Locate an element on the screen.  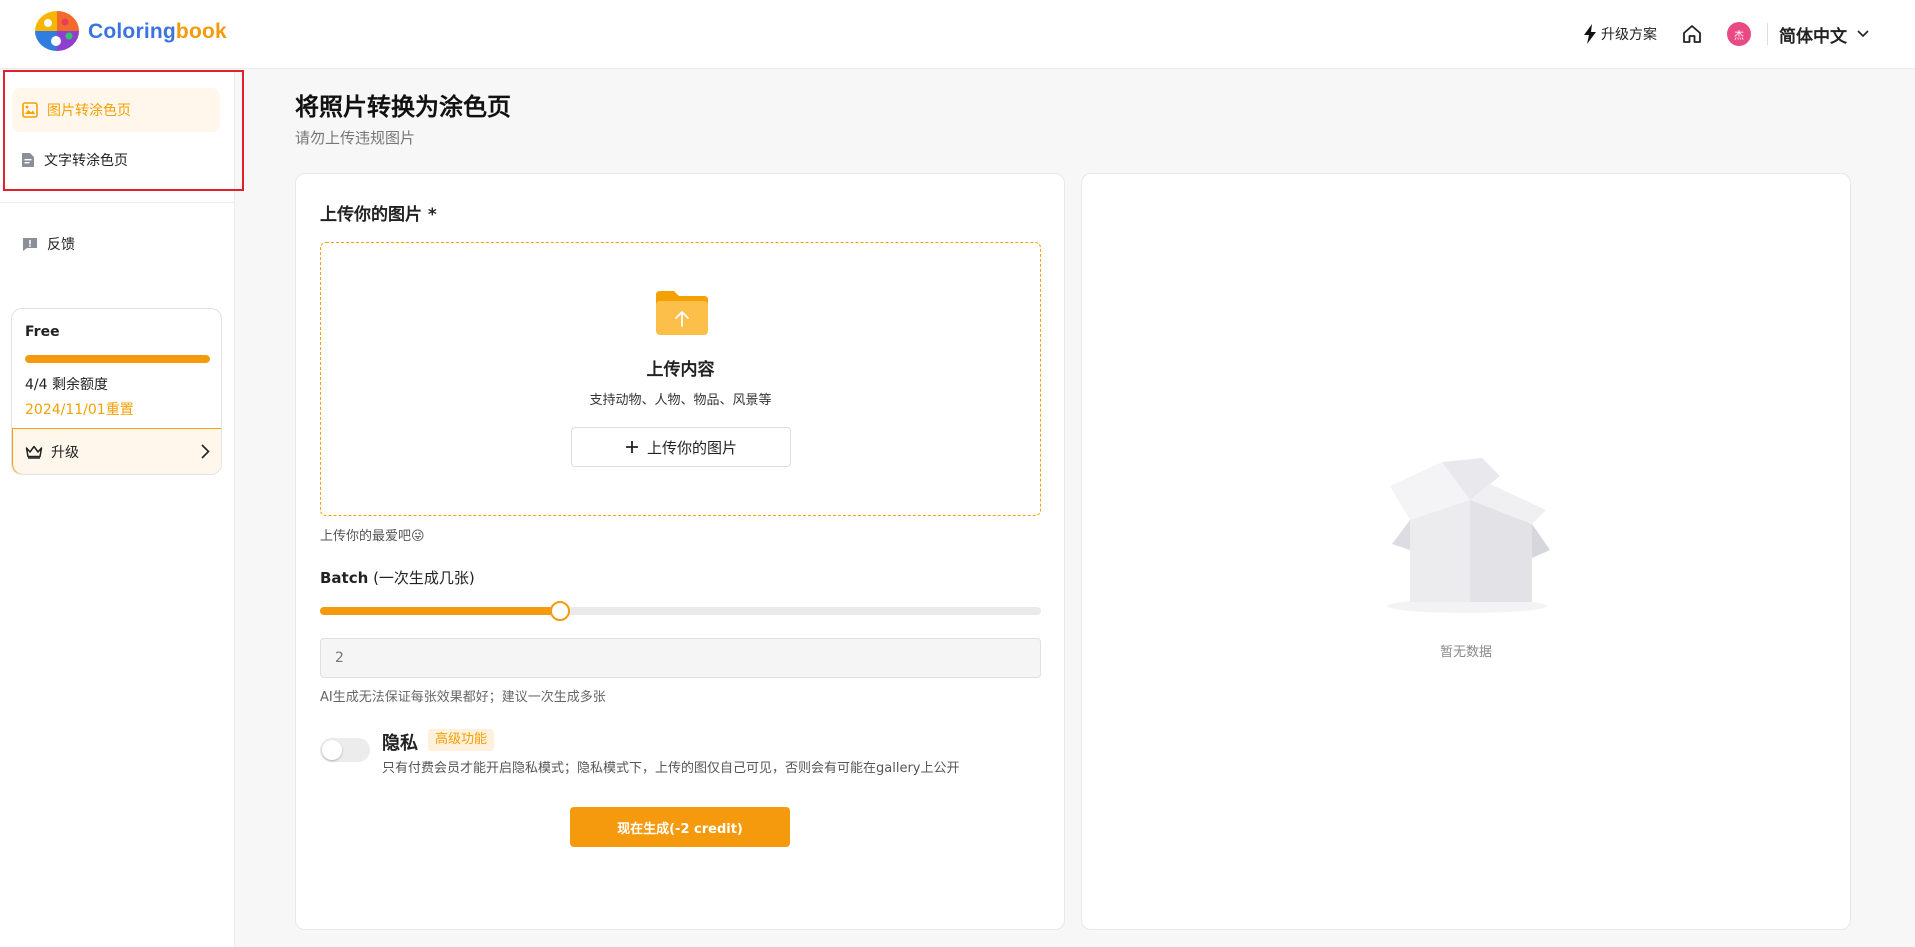
premium-badge: 高级功能 is located at coordinates (461, 740).